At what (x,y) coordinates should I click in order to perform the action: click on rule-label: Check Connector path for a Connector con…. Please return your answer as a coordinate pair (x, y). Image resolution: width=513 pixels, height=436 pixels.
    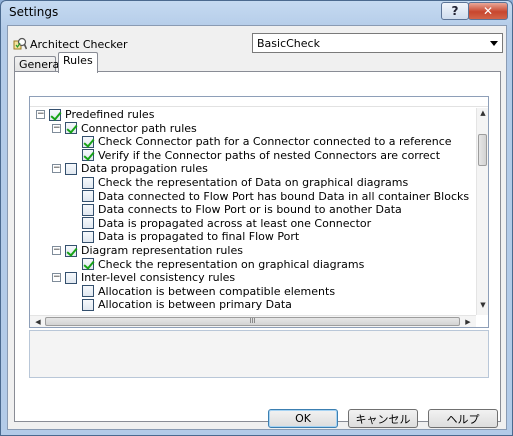
    Looking at the image, I should click on (275, 142).